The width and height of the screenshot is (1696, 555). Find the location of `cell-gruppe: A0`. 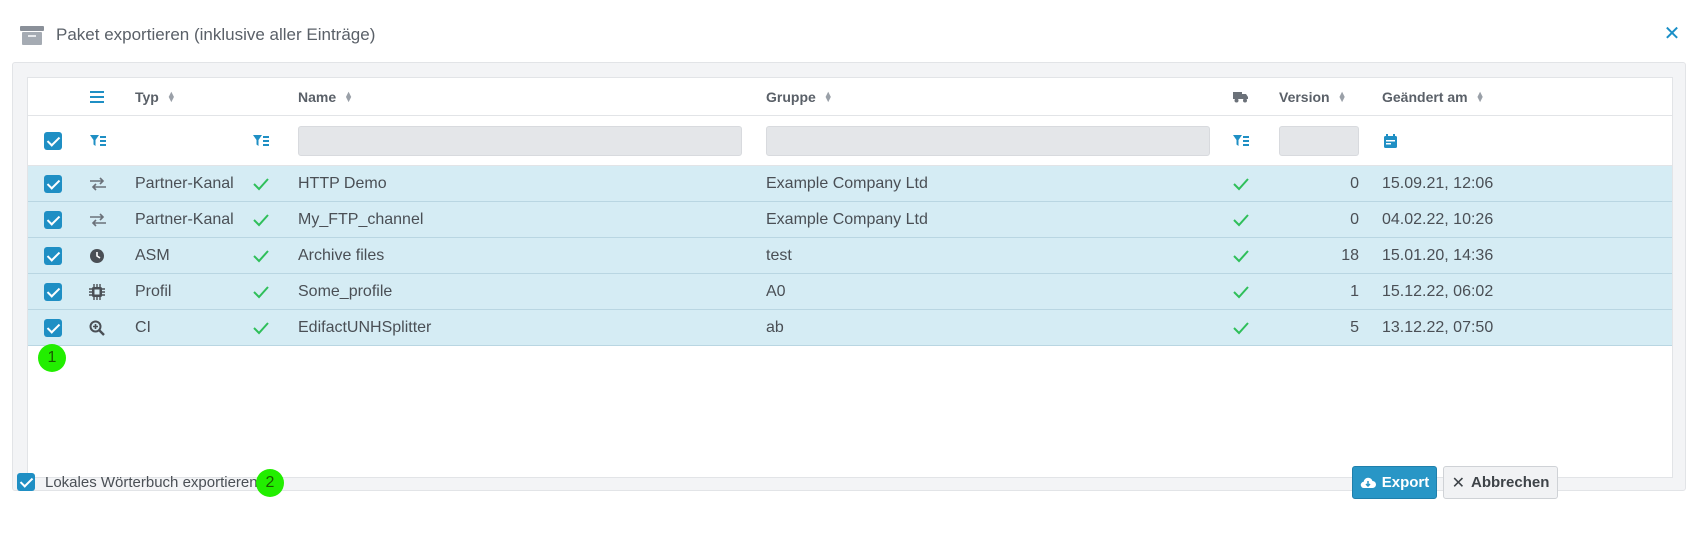

cell-gruppe: A0 is located at coordinates (776, 291).